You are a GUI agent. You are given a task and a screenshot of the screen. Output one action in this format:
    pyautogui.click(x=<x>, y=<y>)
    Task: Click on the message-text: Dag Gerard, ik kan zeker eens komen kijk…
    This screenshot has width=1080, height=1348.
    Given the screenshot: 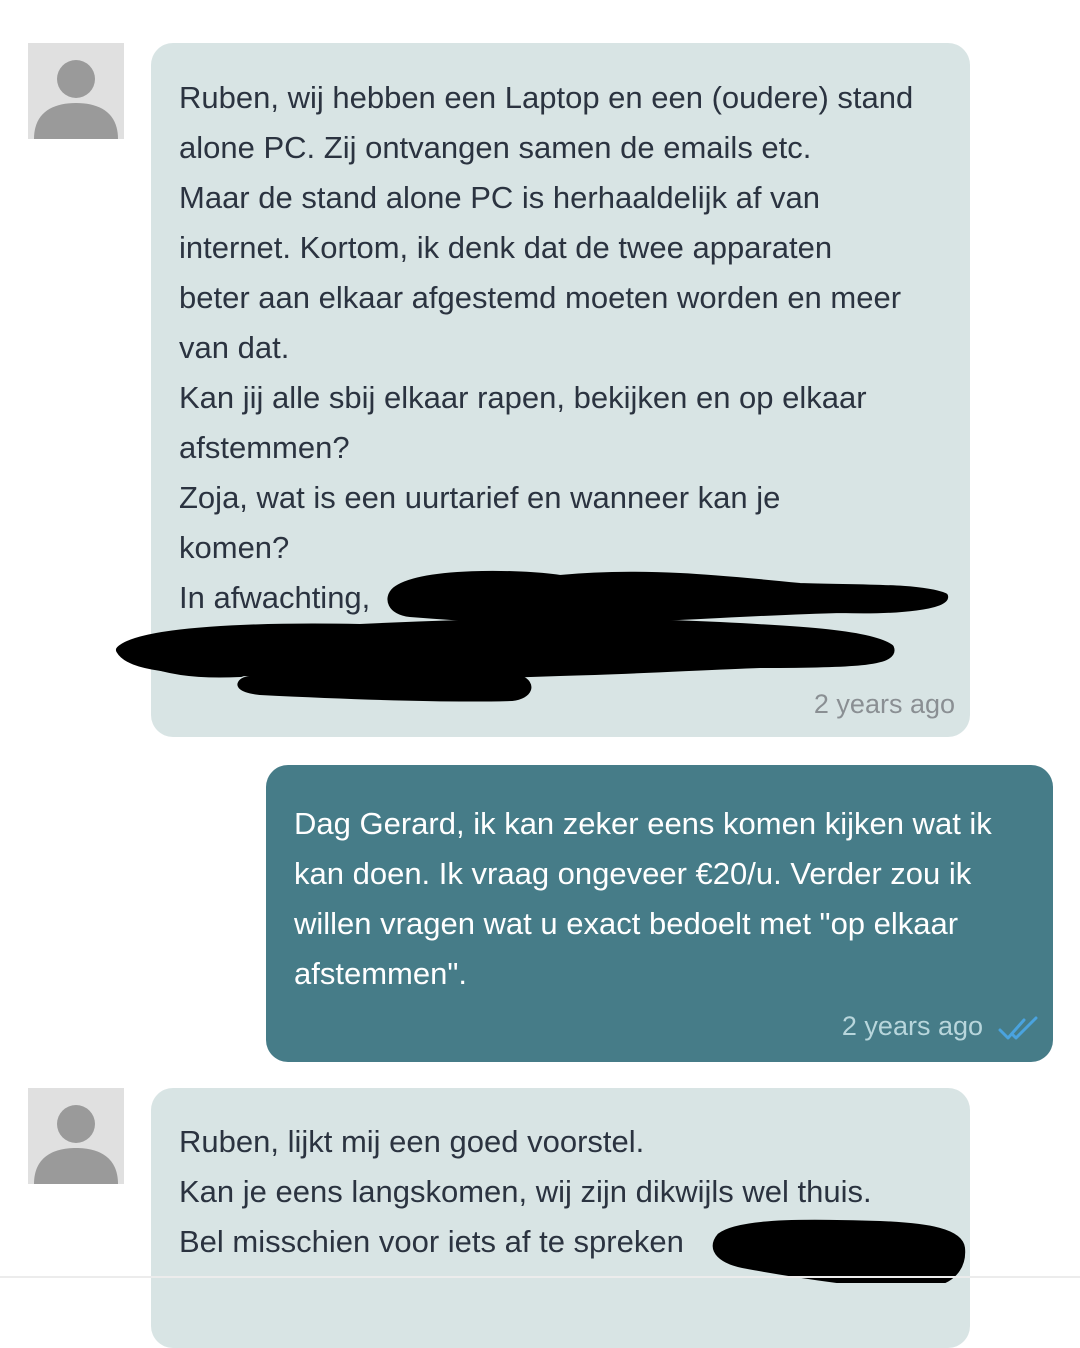 What is the action you would take?
    pyautogui.click(x=643, y=898)
    